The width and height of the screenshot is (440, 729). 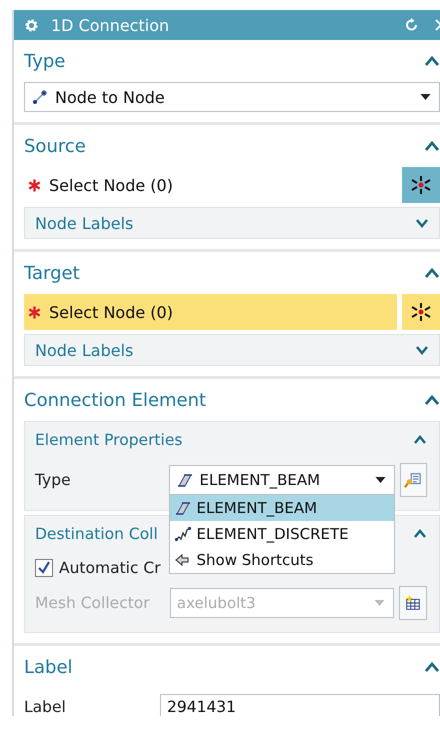 I want to click on arrow-icon, so click(x=183, y=560).